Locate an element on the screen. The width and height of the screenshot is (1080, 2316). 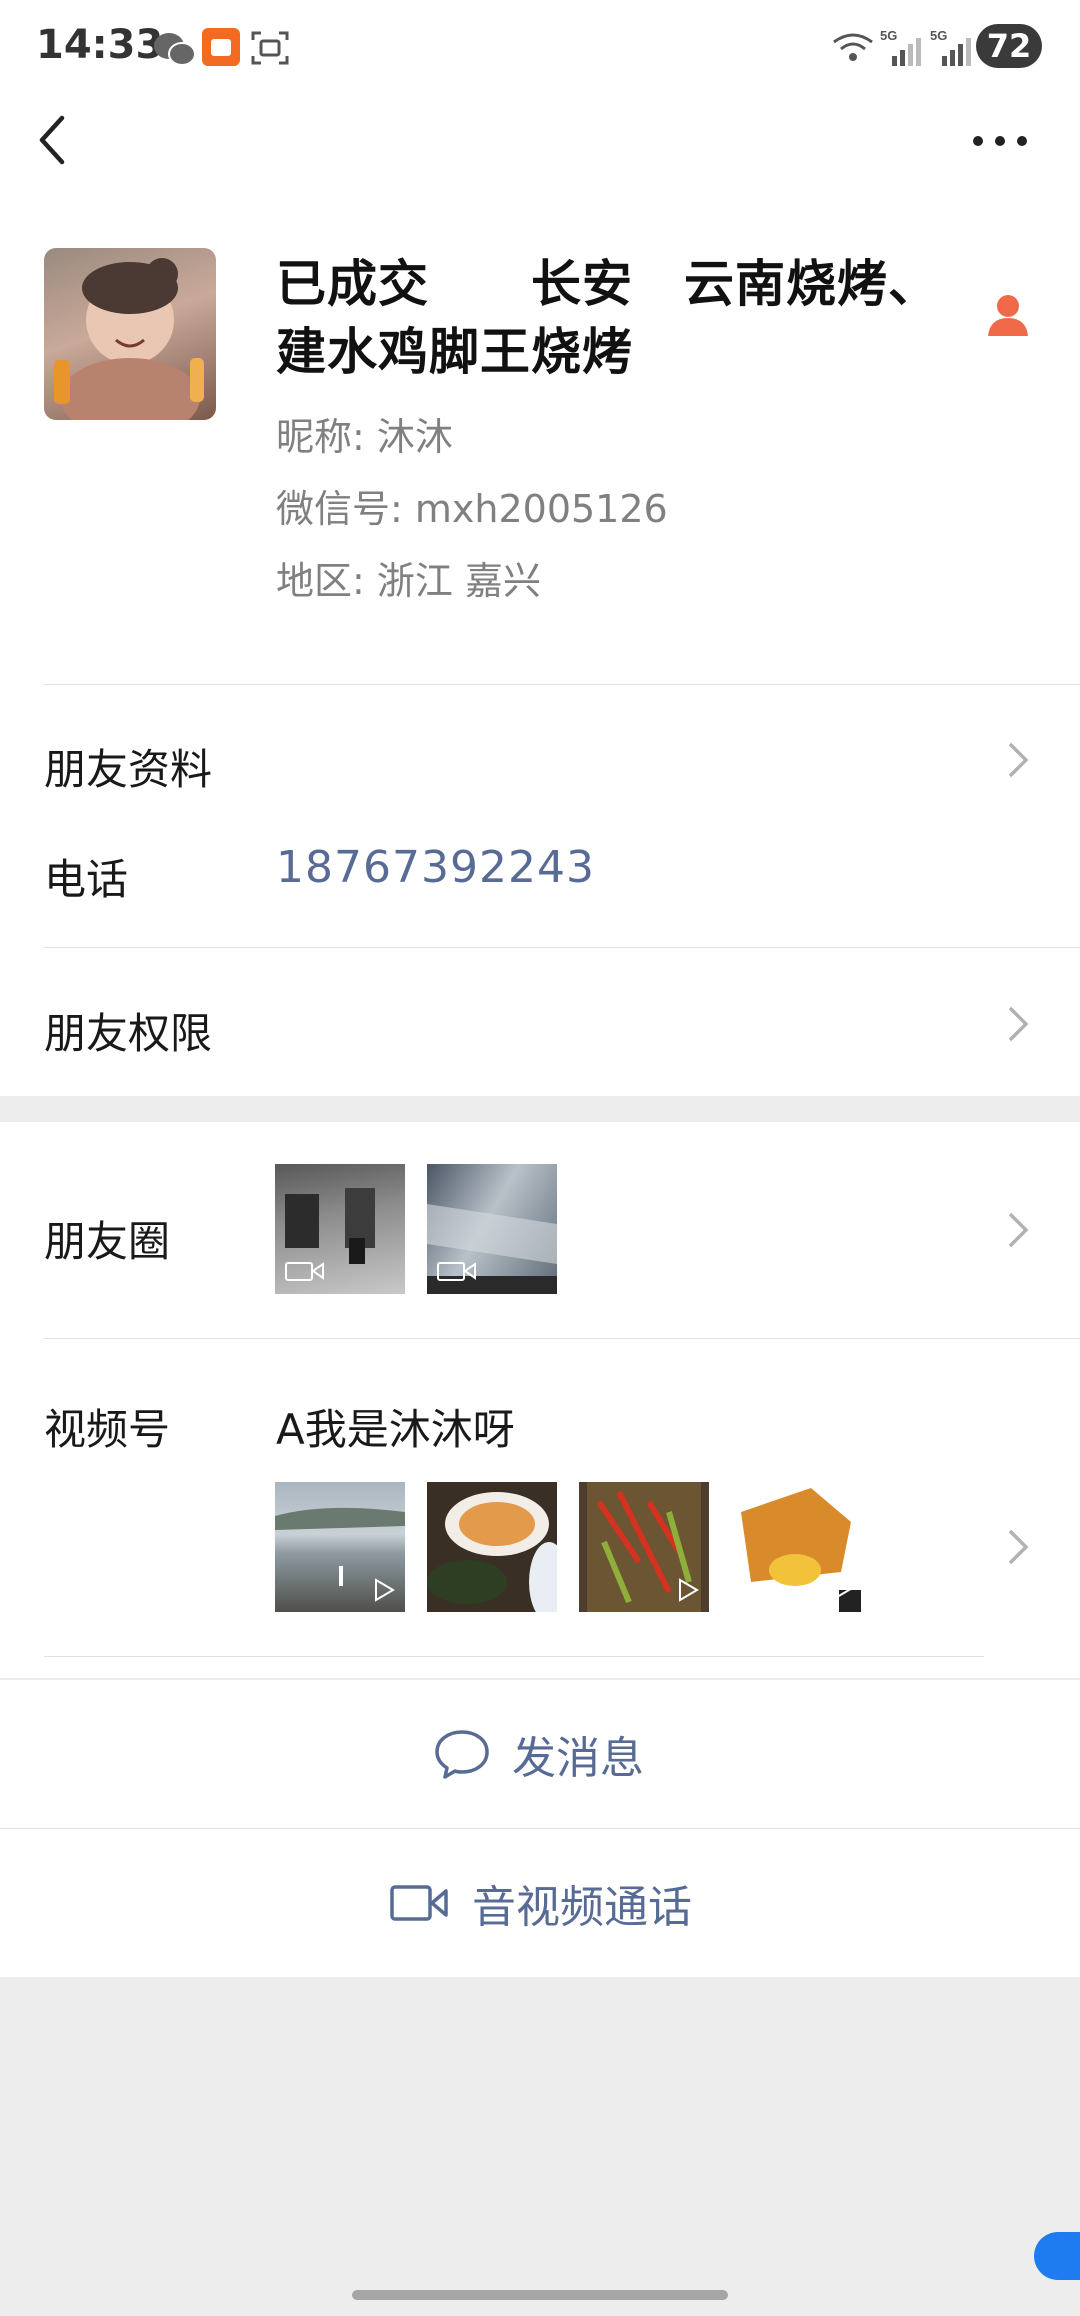
channel-name: A我是沐沐呀 is located at coordinates (395, 1429).